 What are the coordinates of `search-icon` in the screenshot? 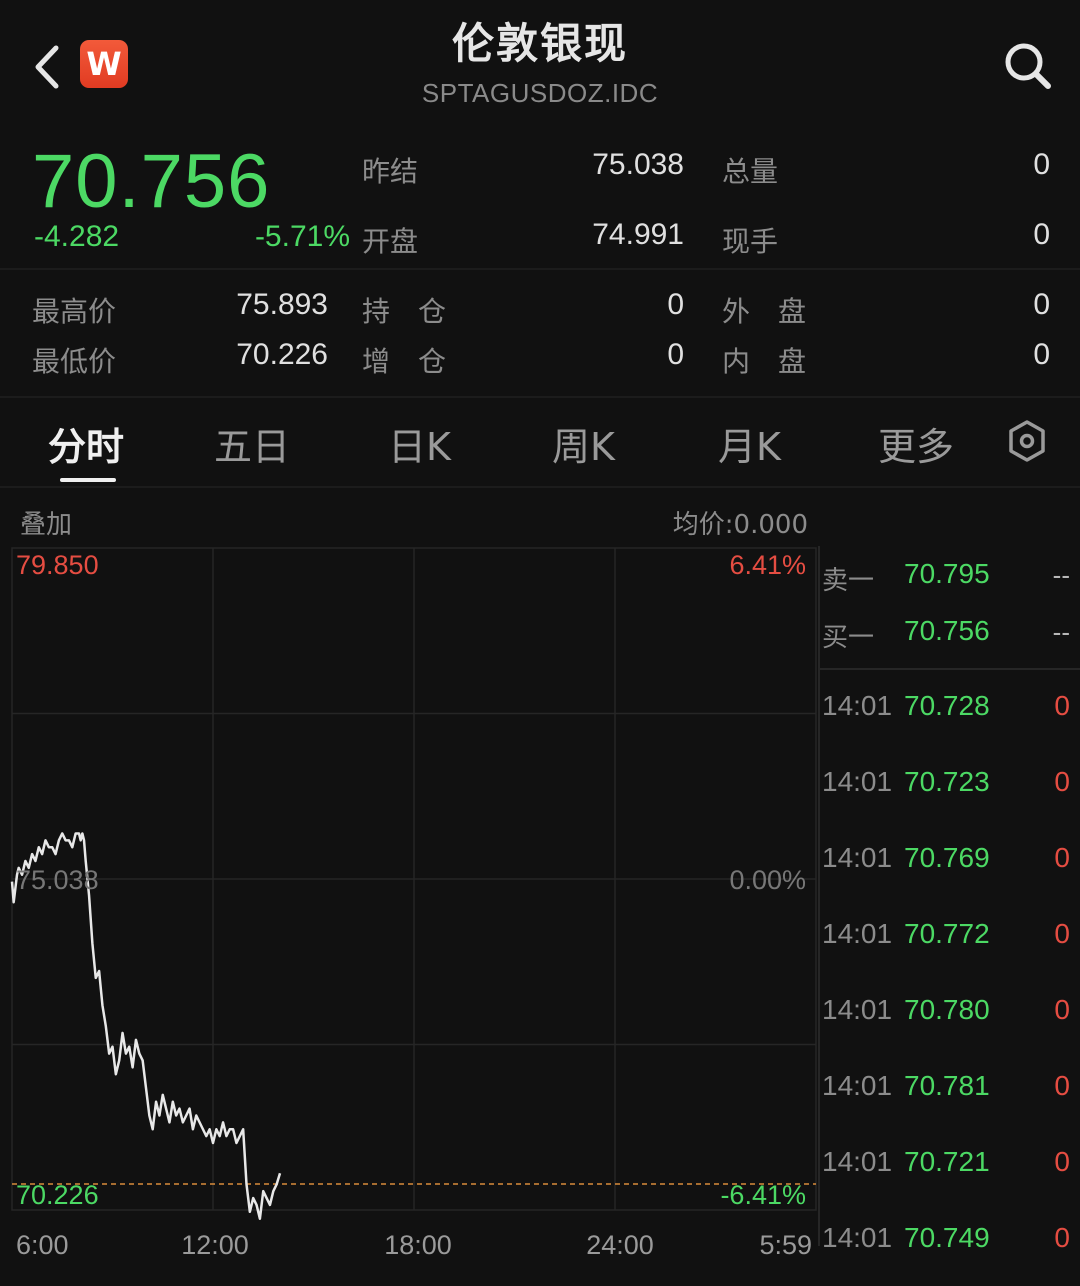 It's located at (1028, 66).